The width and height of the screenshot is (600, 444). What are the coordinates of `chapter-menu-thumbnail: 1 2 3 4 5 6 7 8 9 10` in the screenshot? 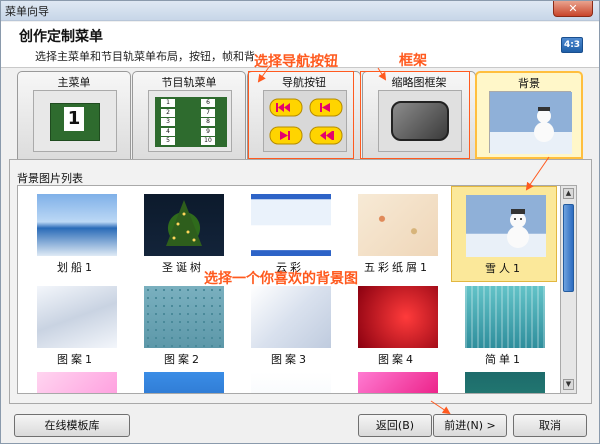 It's located at (190, 121).